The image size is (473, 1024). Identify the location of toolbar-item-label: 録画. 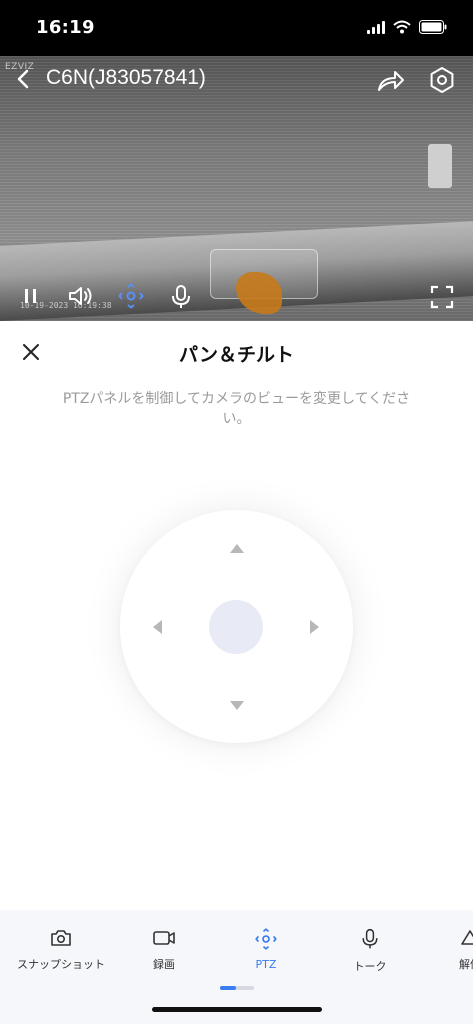
(164, 964).